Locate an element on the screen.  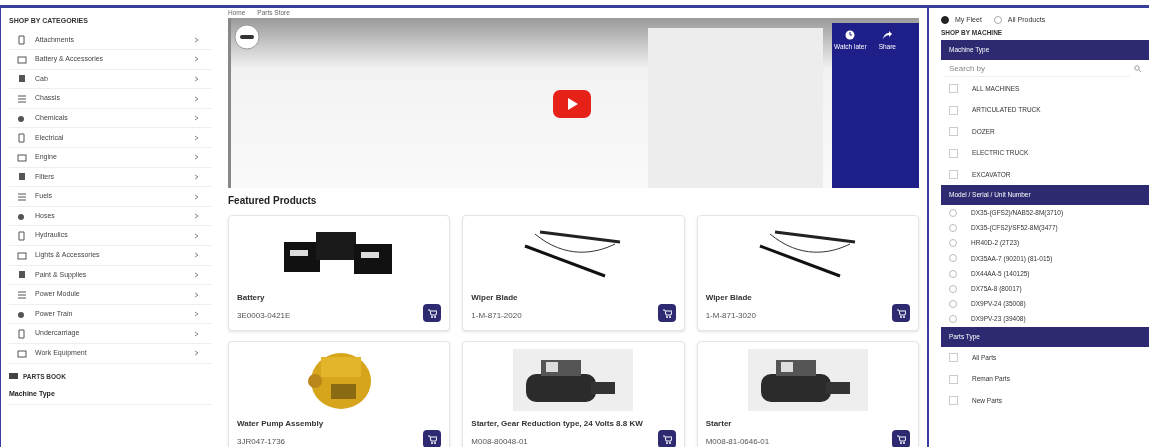
product-card: Wiper Blade 1-M-871-3020 is located at coordinates (807, 273).